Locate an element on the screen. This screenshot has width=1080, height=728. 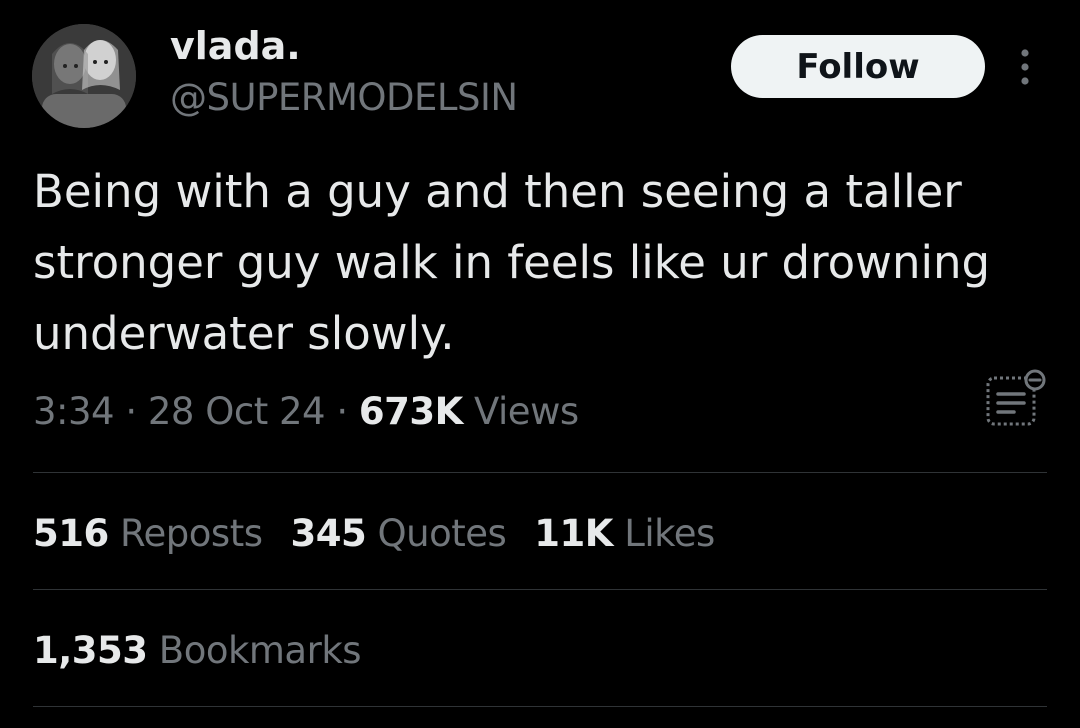
views-label: Views is located at coordinates (520, 411).